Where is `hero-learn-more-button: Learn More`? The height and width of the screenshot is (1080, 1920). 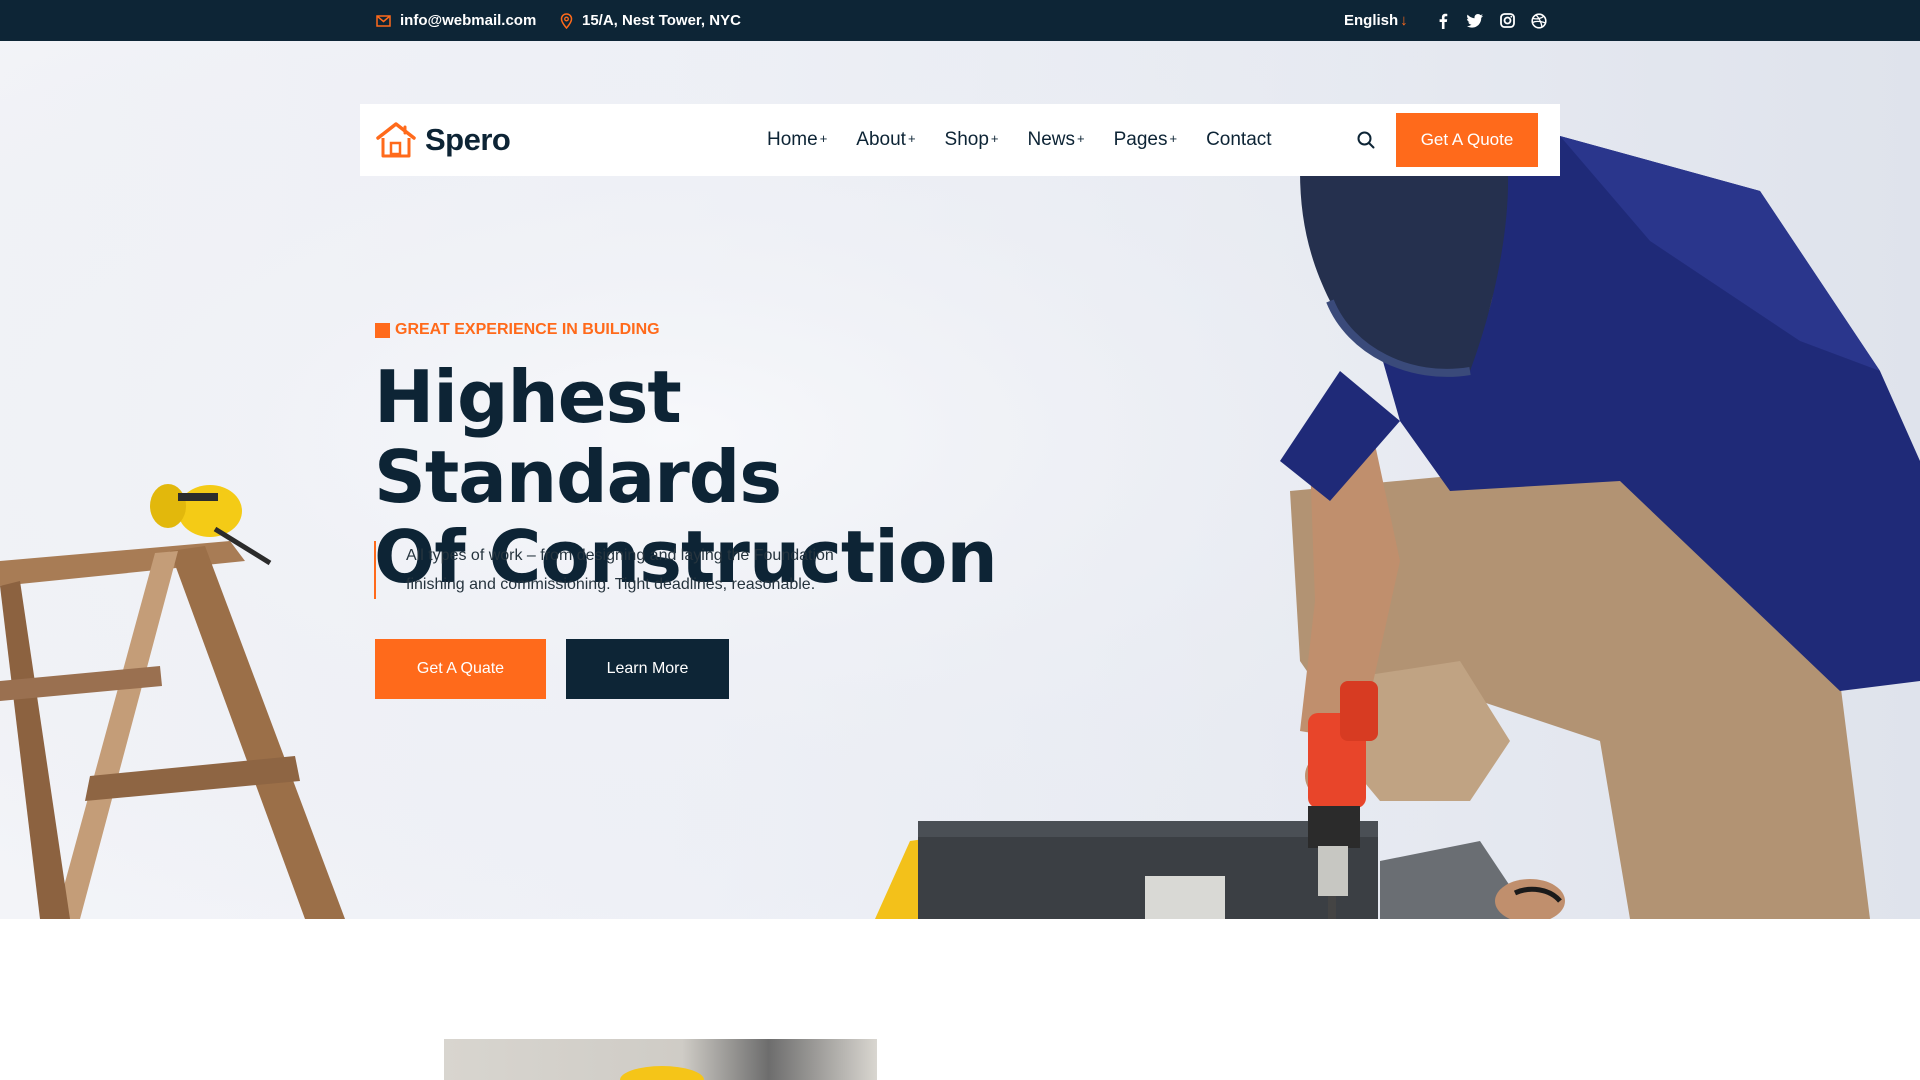
hero-learn-more-button: Learn More is located at coordinates (647, 669).